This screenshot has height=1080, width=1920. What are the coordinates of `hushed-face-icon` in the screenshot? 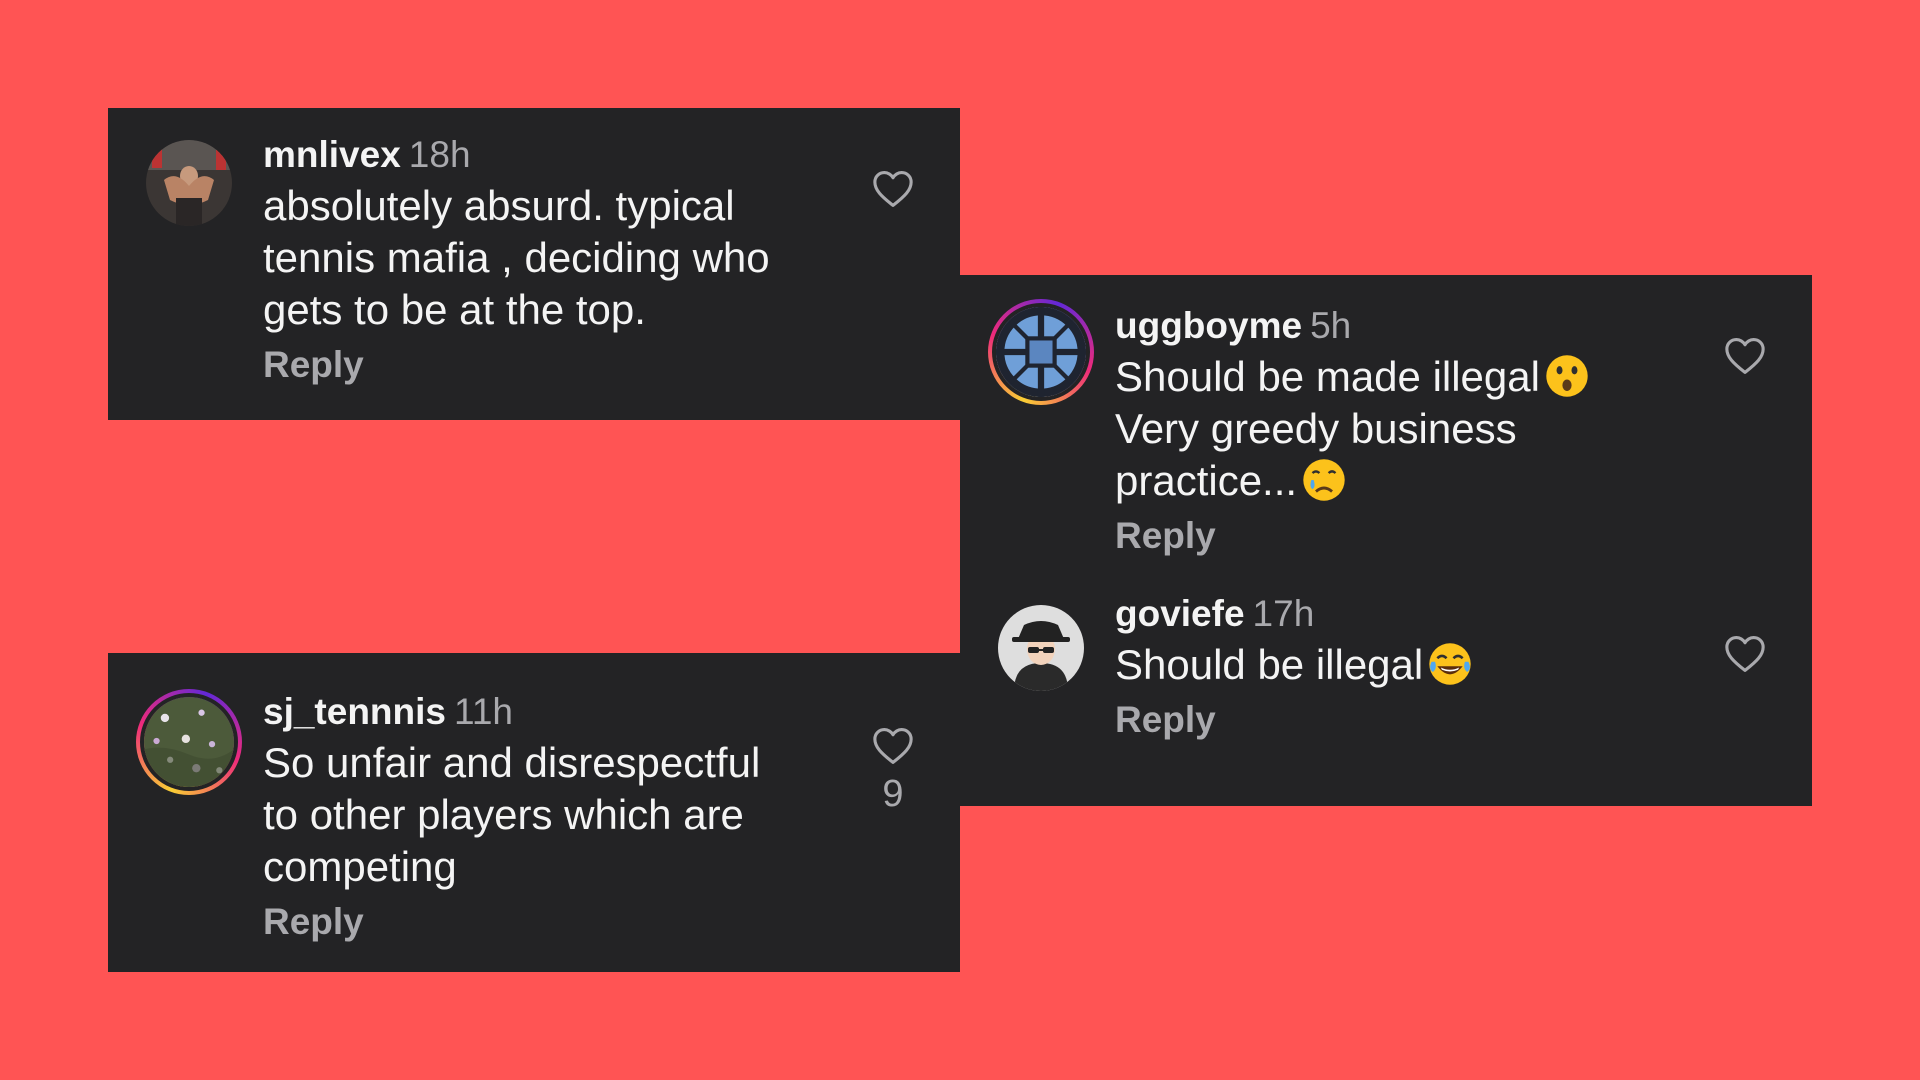 It's located at (1567, 376).